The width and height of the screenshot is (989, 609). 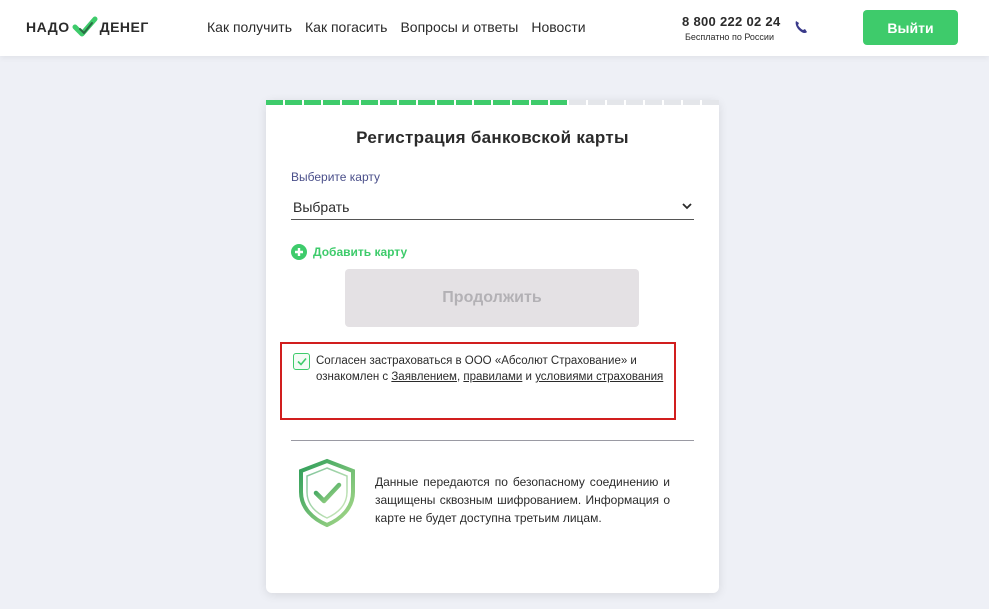 I want to click on nav-how-to-repay: Как погасить, so click(x=346, y=27).